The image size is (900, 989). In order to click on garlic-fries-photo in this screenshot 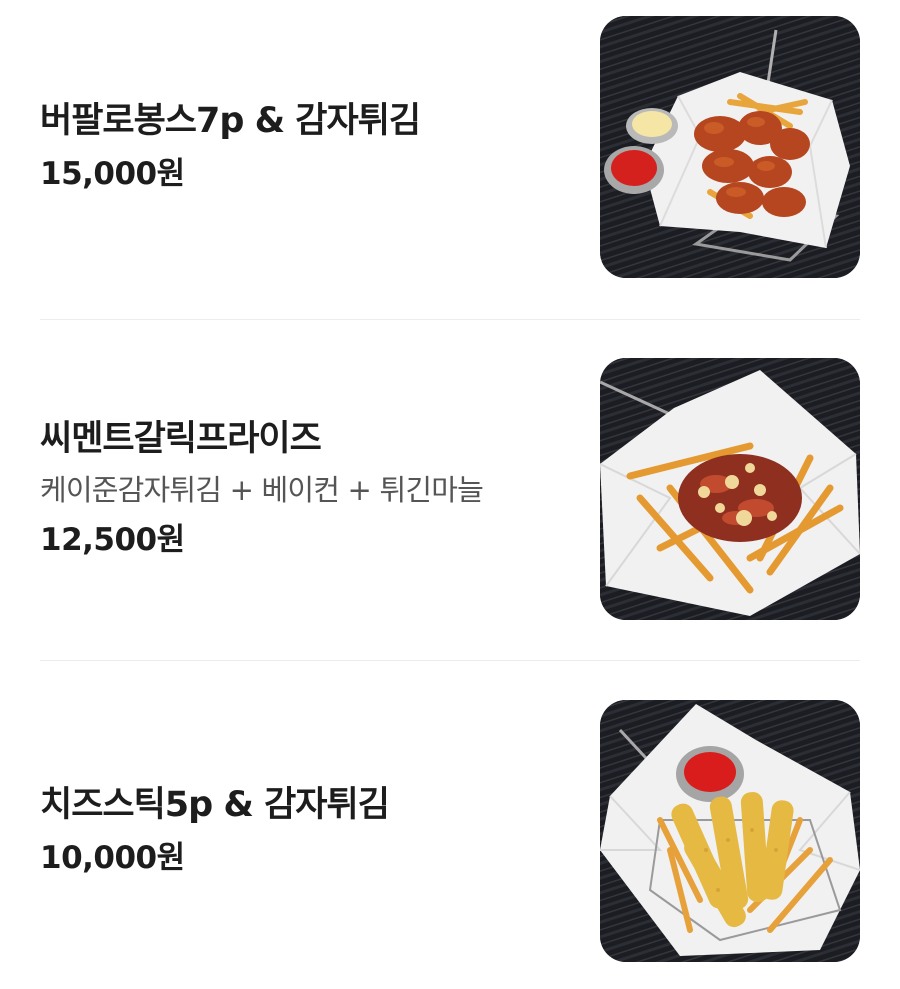, I will do `click(730, 489)`.